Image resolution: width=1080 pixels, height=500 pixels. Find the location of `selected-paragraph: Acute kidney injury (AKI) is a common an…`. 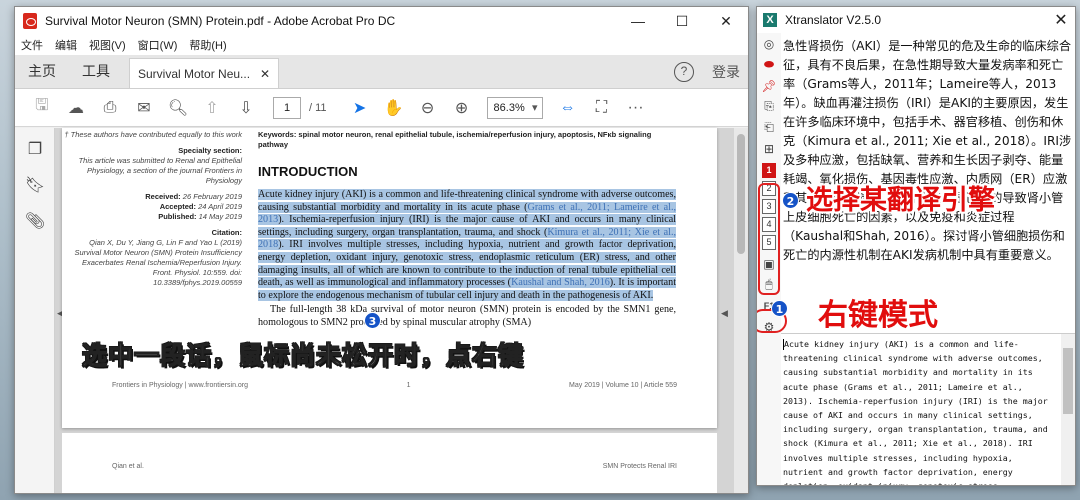

selected-paragraph: Acute kidney injury (AKI) is a common an… is located at coordinates (467, 245).